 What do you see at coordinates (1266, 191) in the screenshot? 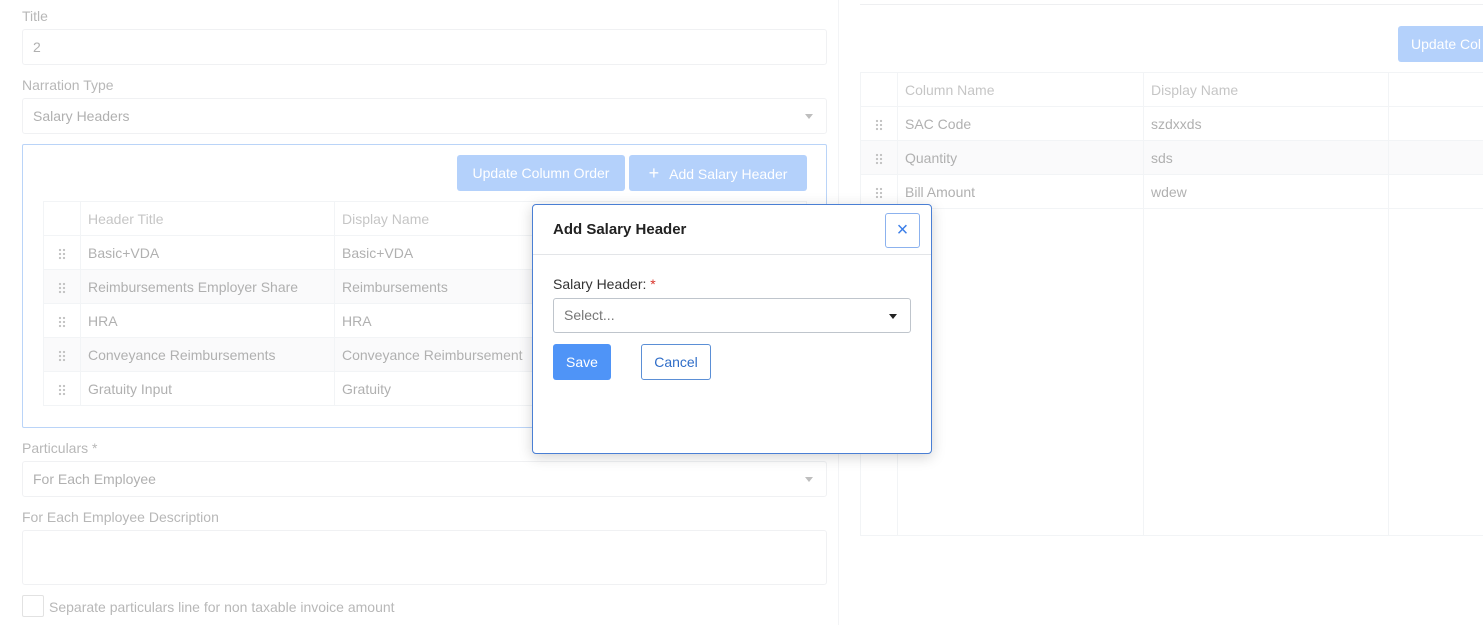
I see `display-name-cell: wdew` at bounding box center [1266, 191].